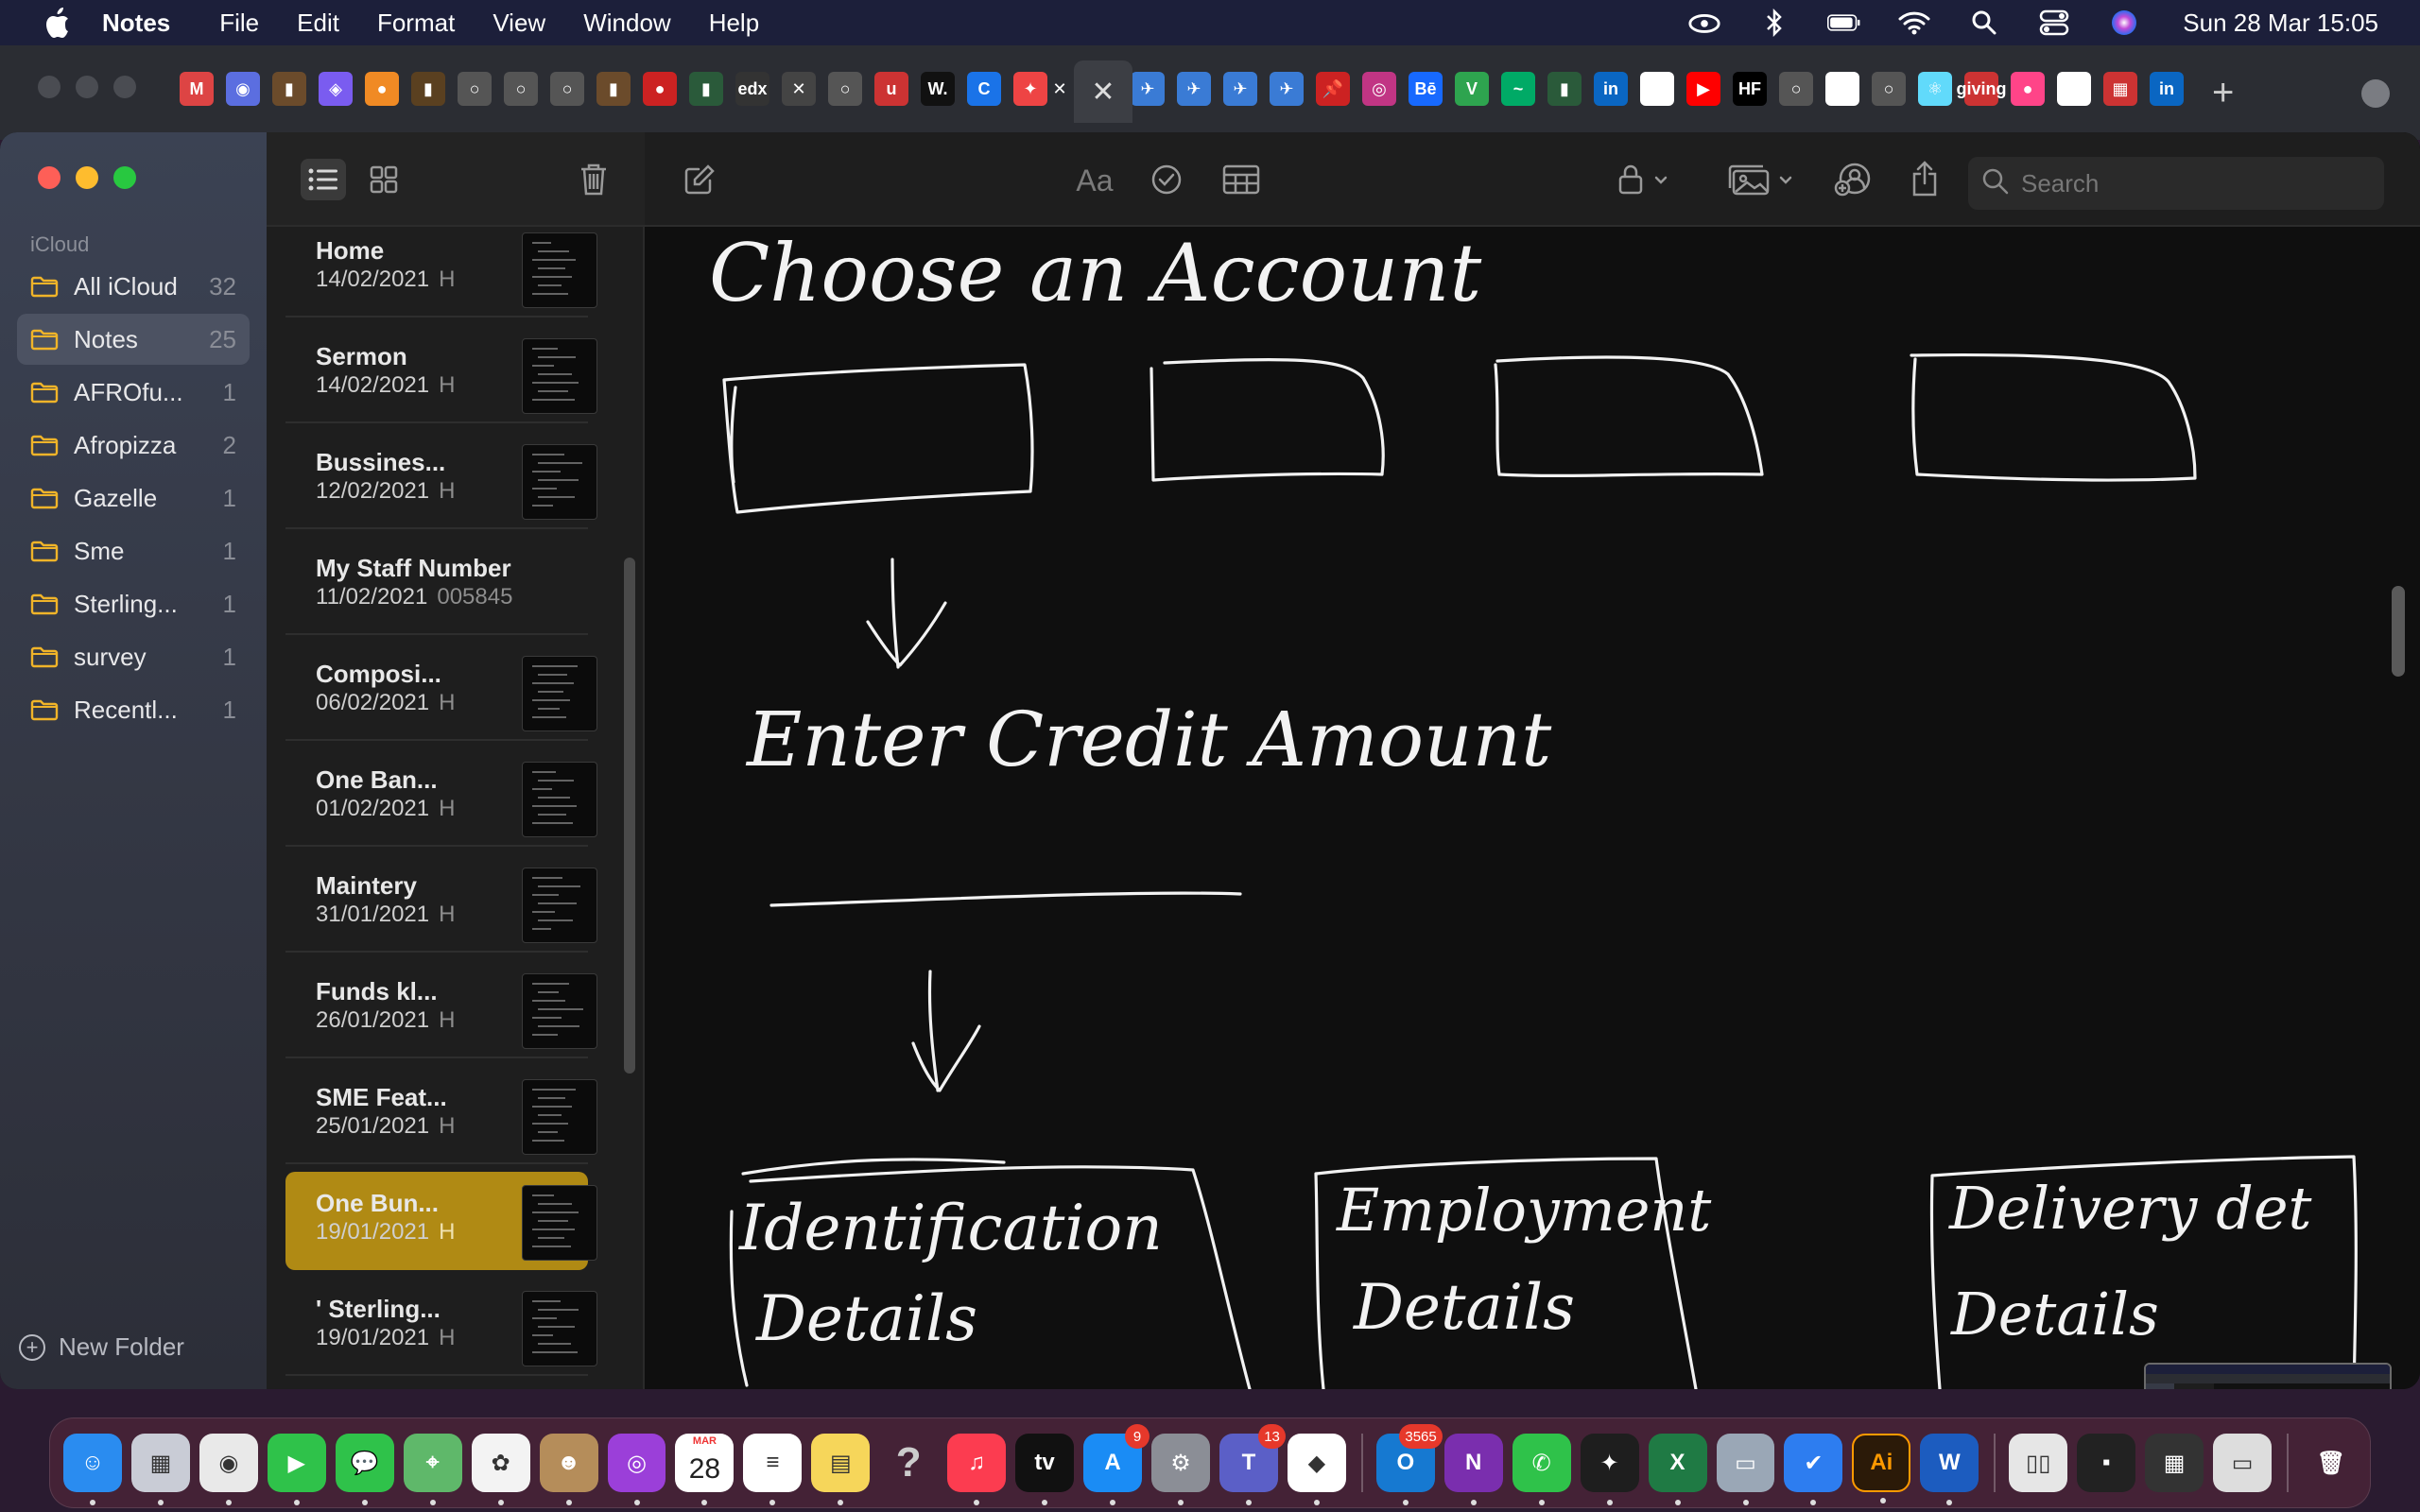 This screenshot has width=2420, height=1512. I want to click on search-field, so click(2176, 183).